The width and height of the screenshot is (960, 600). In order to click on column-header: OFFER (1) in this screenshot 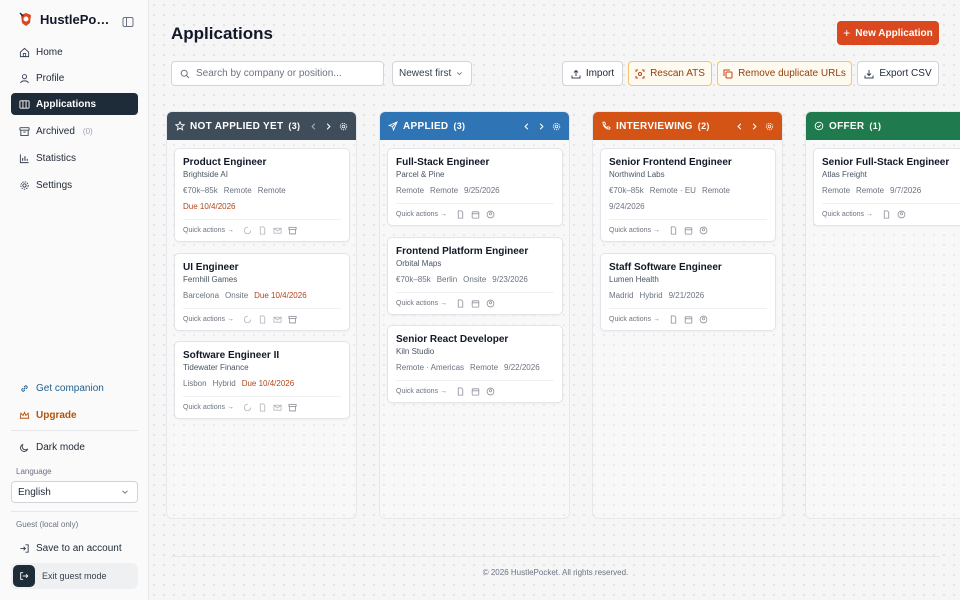, I will do `click(883, 126)`.